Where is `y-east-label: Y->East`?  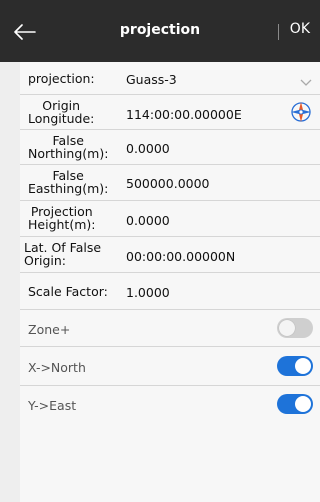
y-east-label: Y->East is located at coordinates (52, 405).